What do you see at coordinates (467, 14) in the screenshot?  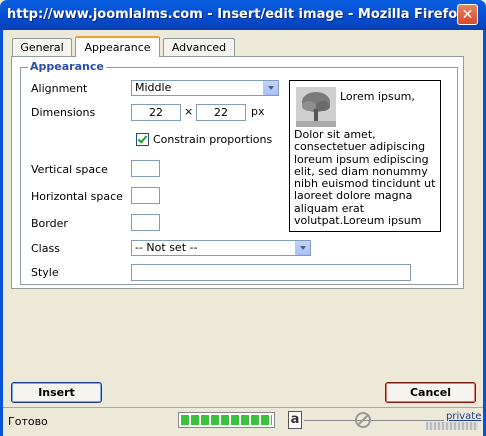 I see `close-button: ✕` at bounding box center [467, 14].